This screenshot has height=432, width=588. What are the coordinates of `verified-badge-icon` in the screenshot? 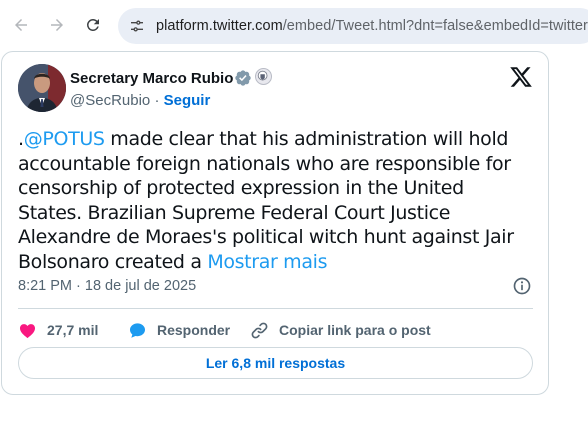 It's located at (243, 78).